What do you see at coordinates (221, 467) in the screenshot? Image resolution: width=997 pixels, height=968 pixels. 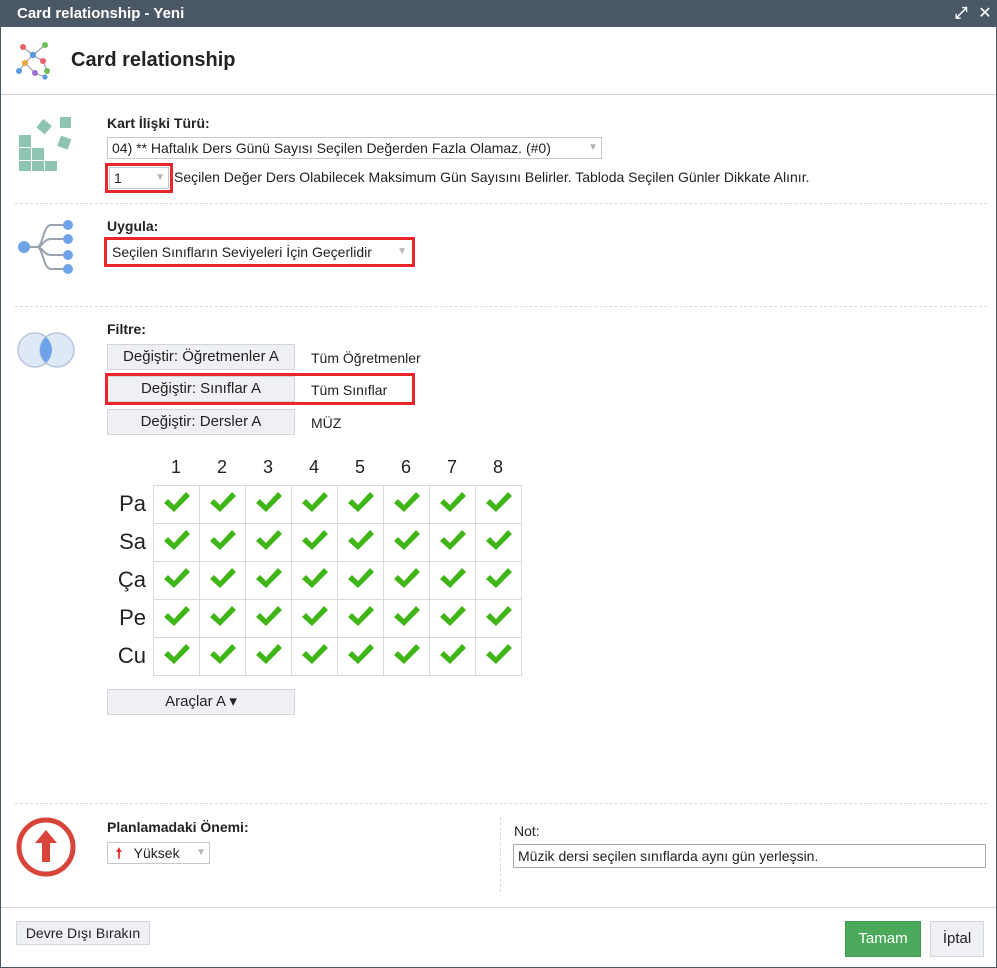 I see `grid-column-header: 2` at bounding box center [221, 467].